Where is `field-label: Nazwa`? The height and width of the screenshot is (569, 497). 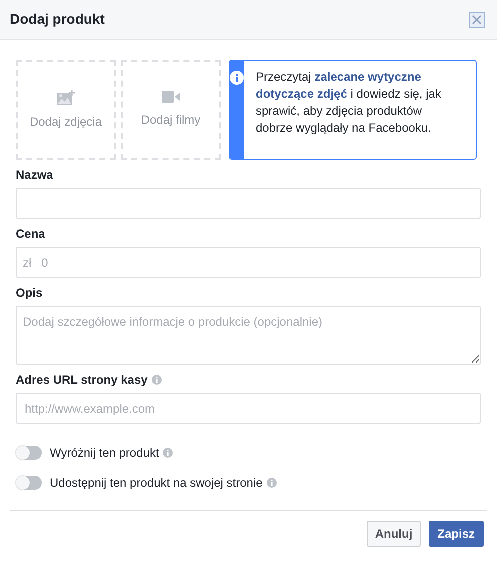 field-label: Nazwa is located at coordinates (35, 175).